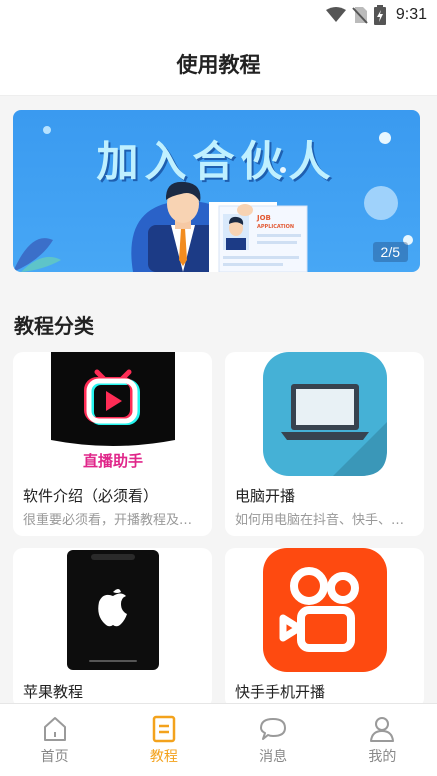  I want to click on bottom-tab-bar: 首页 教程 消息 我的, so click(218, 739).